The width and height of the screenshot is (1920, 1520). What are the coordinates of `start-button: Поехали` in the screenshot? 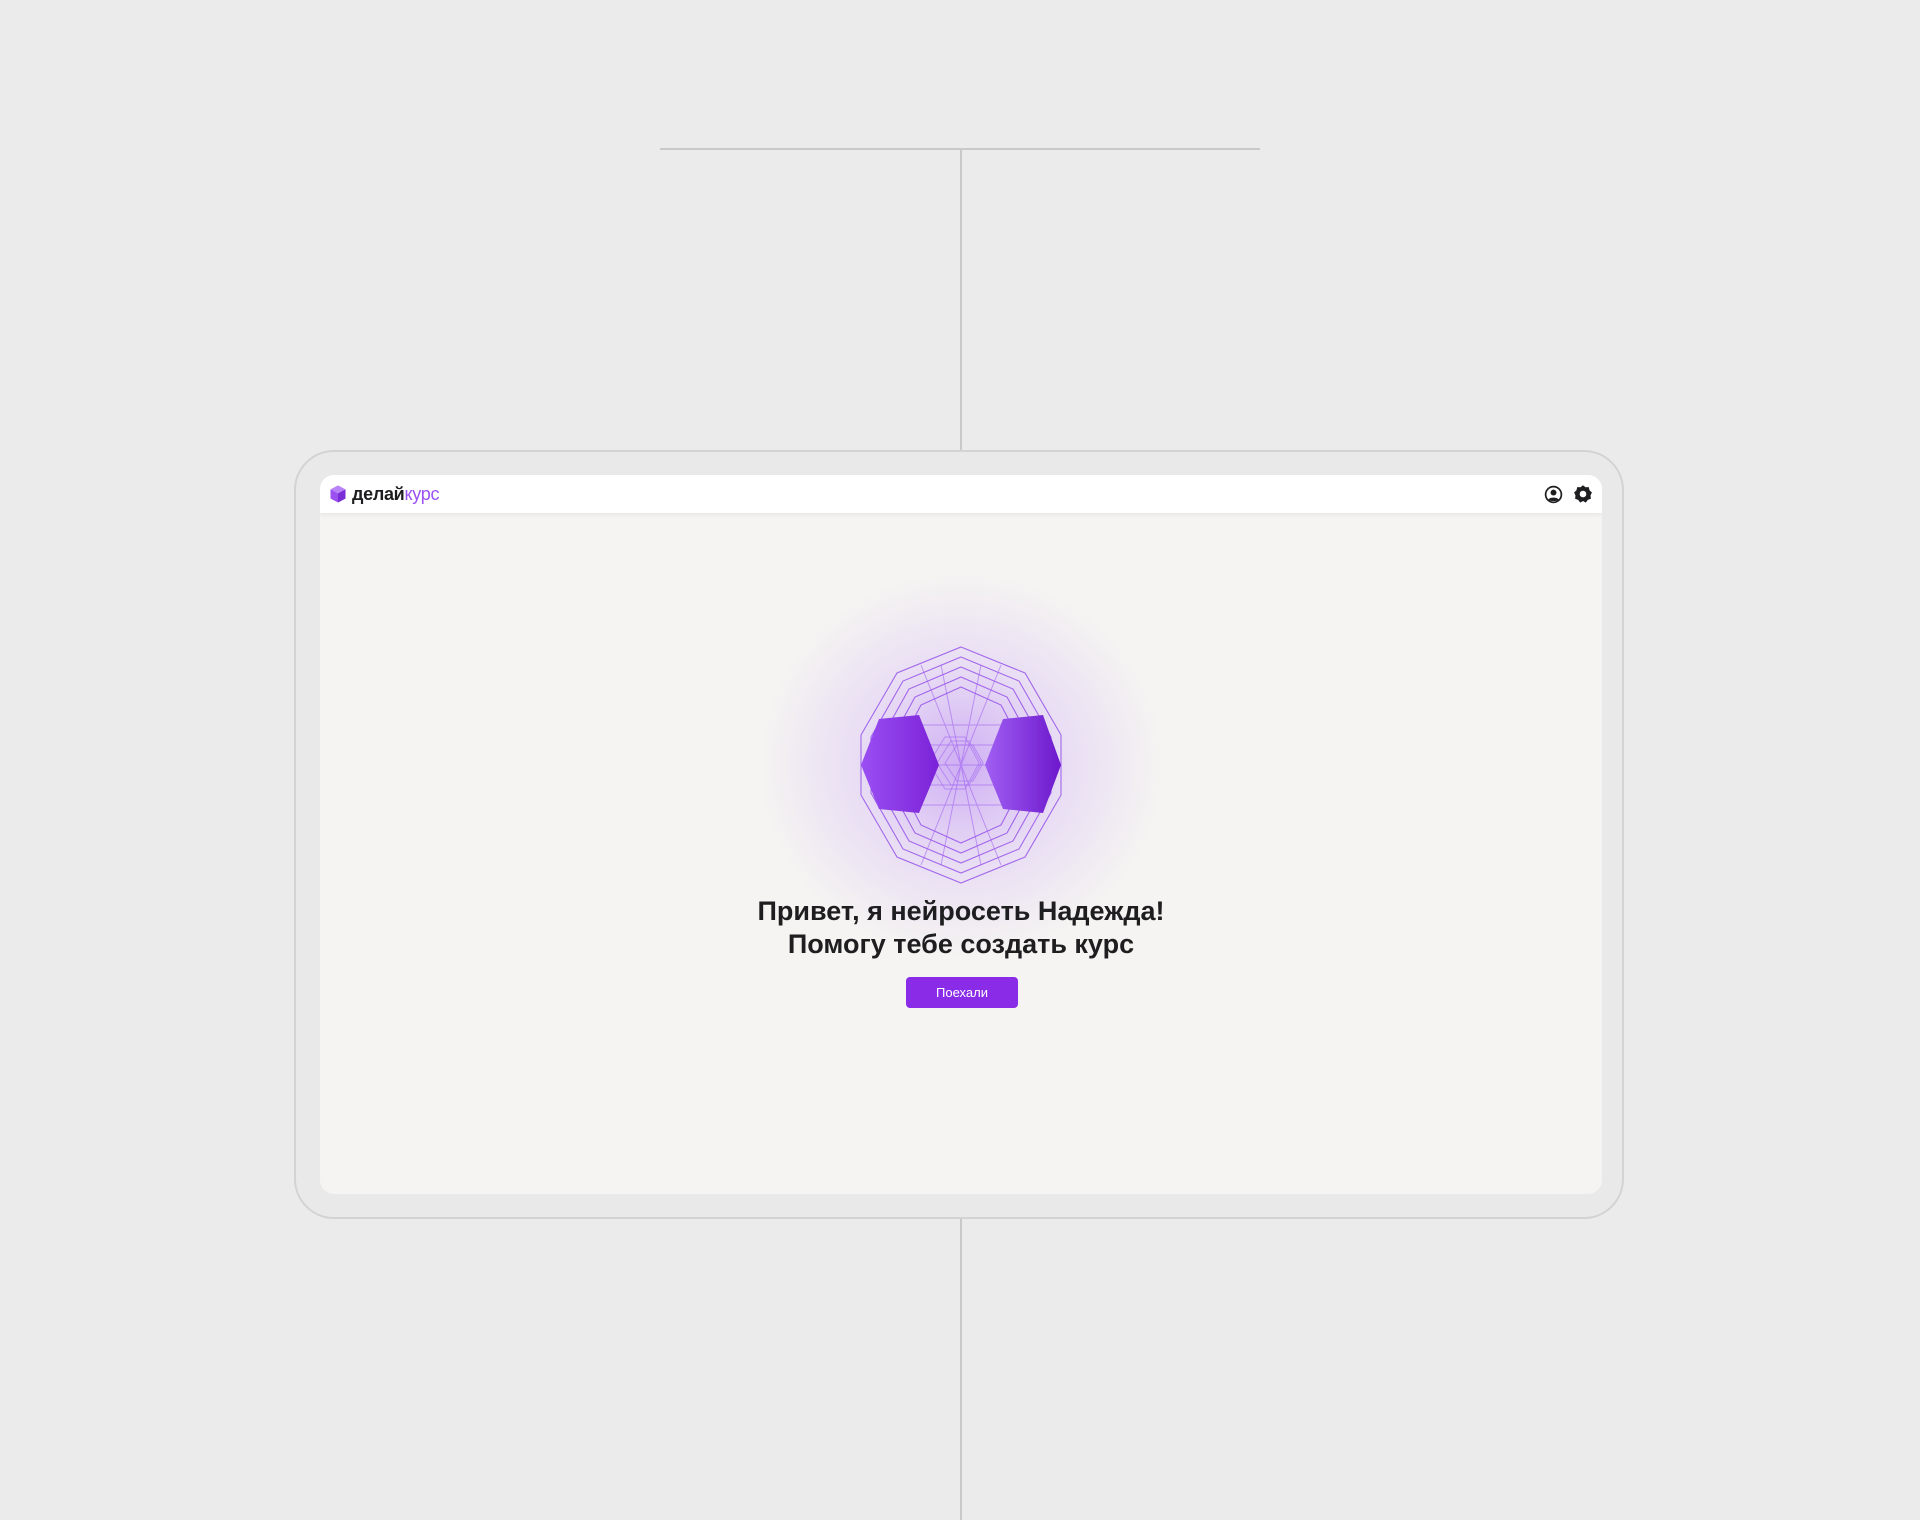 It's located at (962, 992).